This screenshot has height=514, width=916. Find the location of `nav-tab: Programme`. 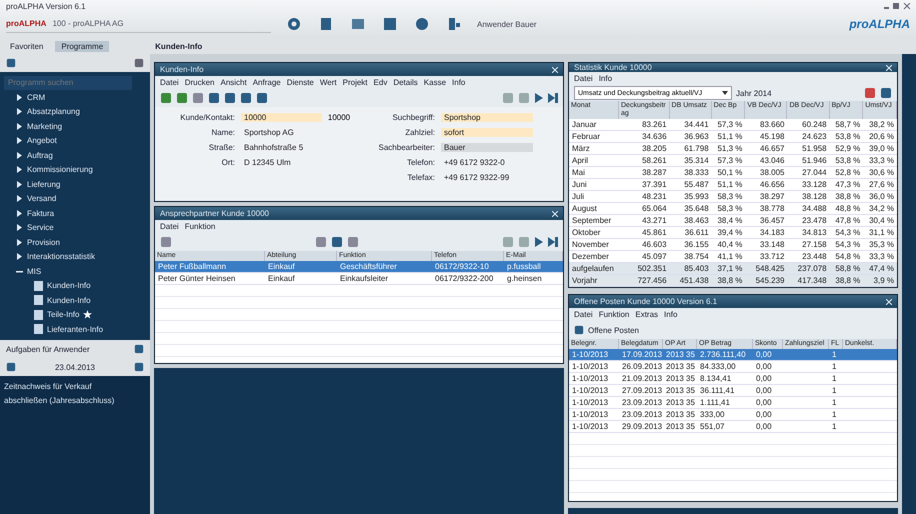

nav-tab: Programme is located at coordinates (82, 46).